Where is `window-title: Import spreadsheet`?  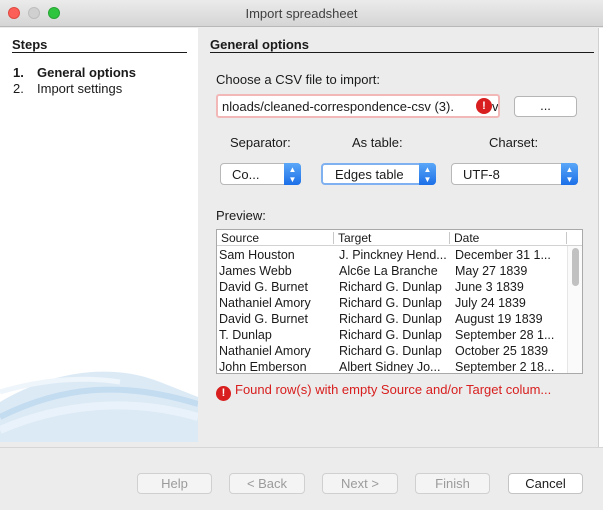 window-title: Import spreadsheet is located at coordinates (301, 13).